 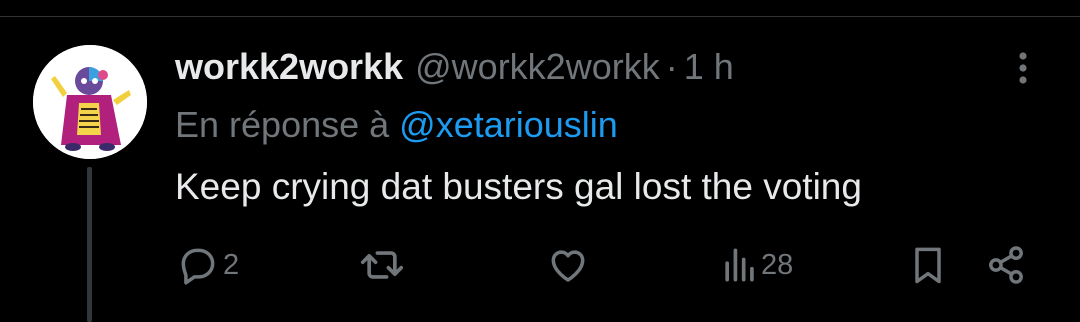 What do you see at coordinates (739, 265) in the screenshot?
I see `views-icon` at bounding box center [739, 265].